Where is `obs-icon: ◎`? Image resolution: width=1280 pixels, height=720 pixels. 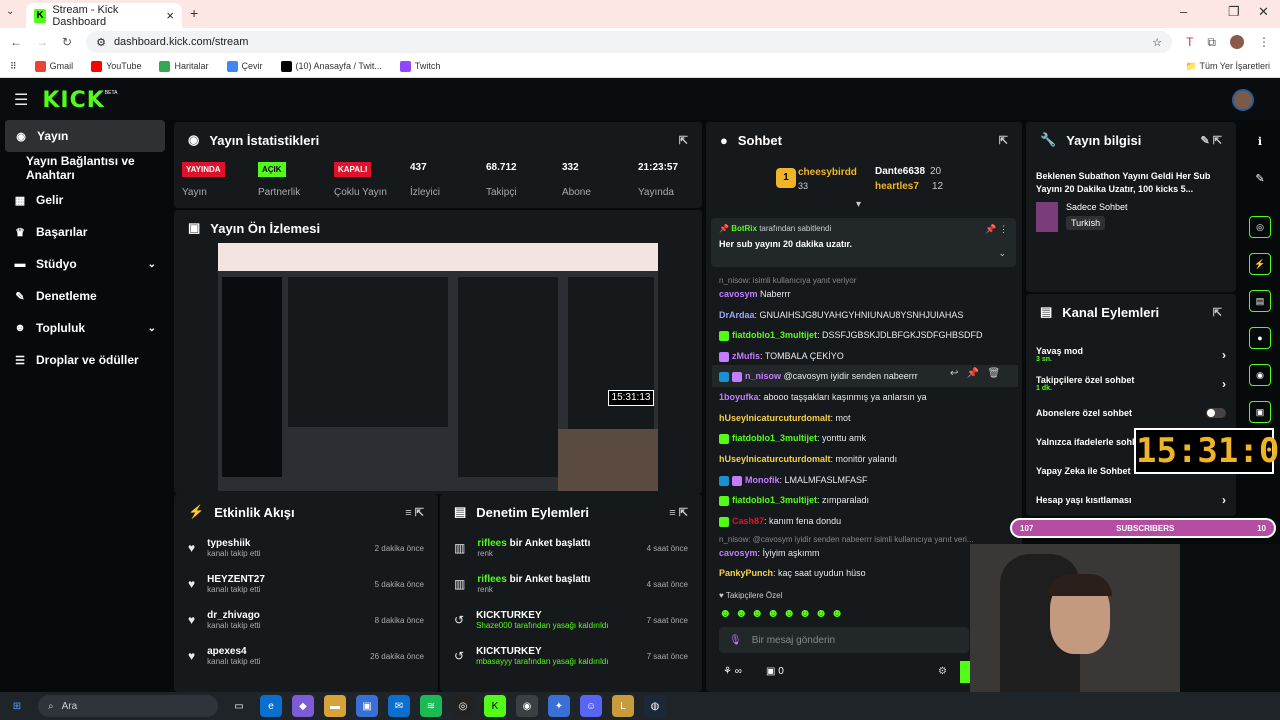
obs-icon: ◎ is located at coordinates (463, 706).